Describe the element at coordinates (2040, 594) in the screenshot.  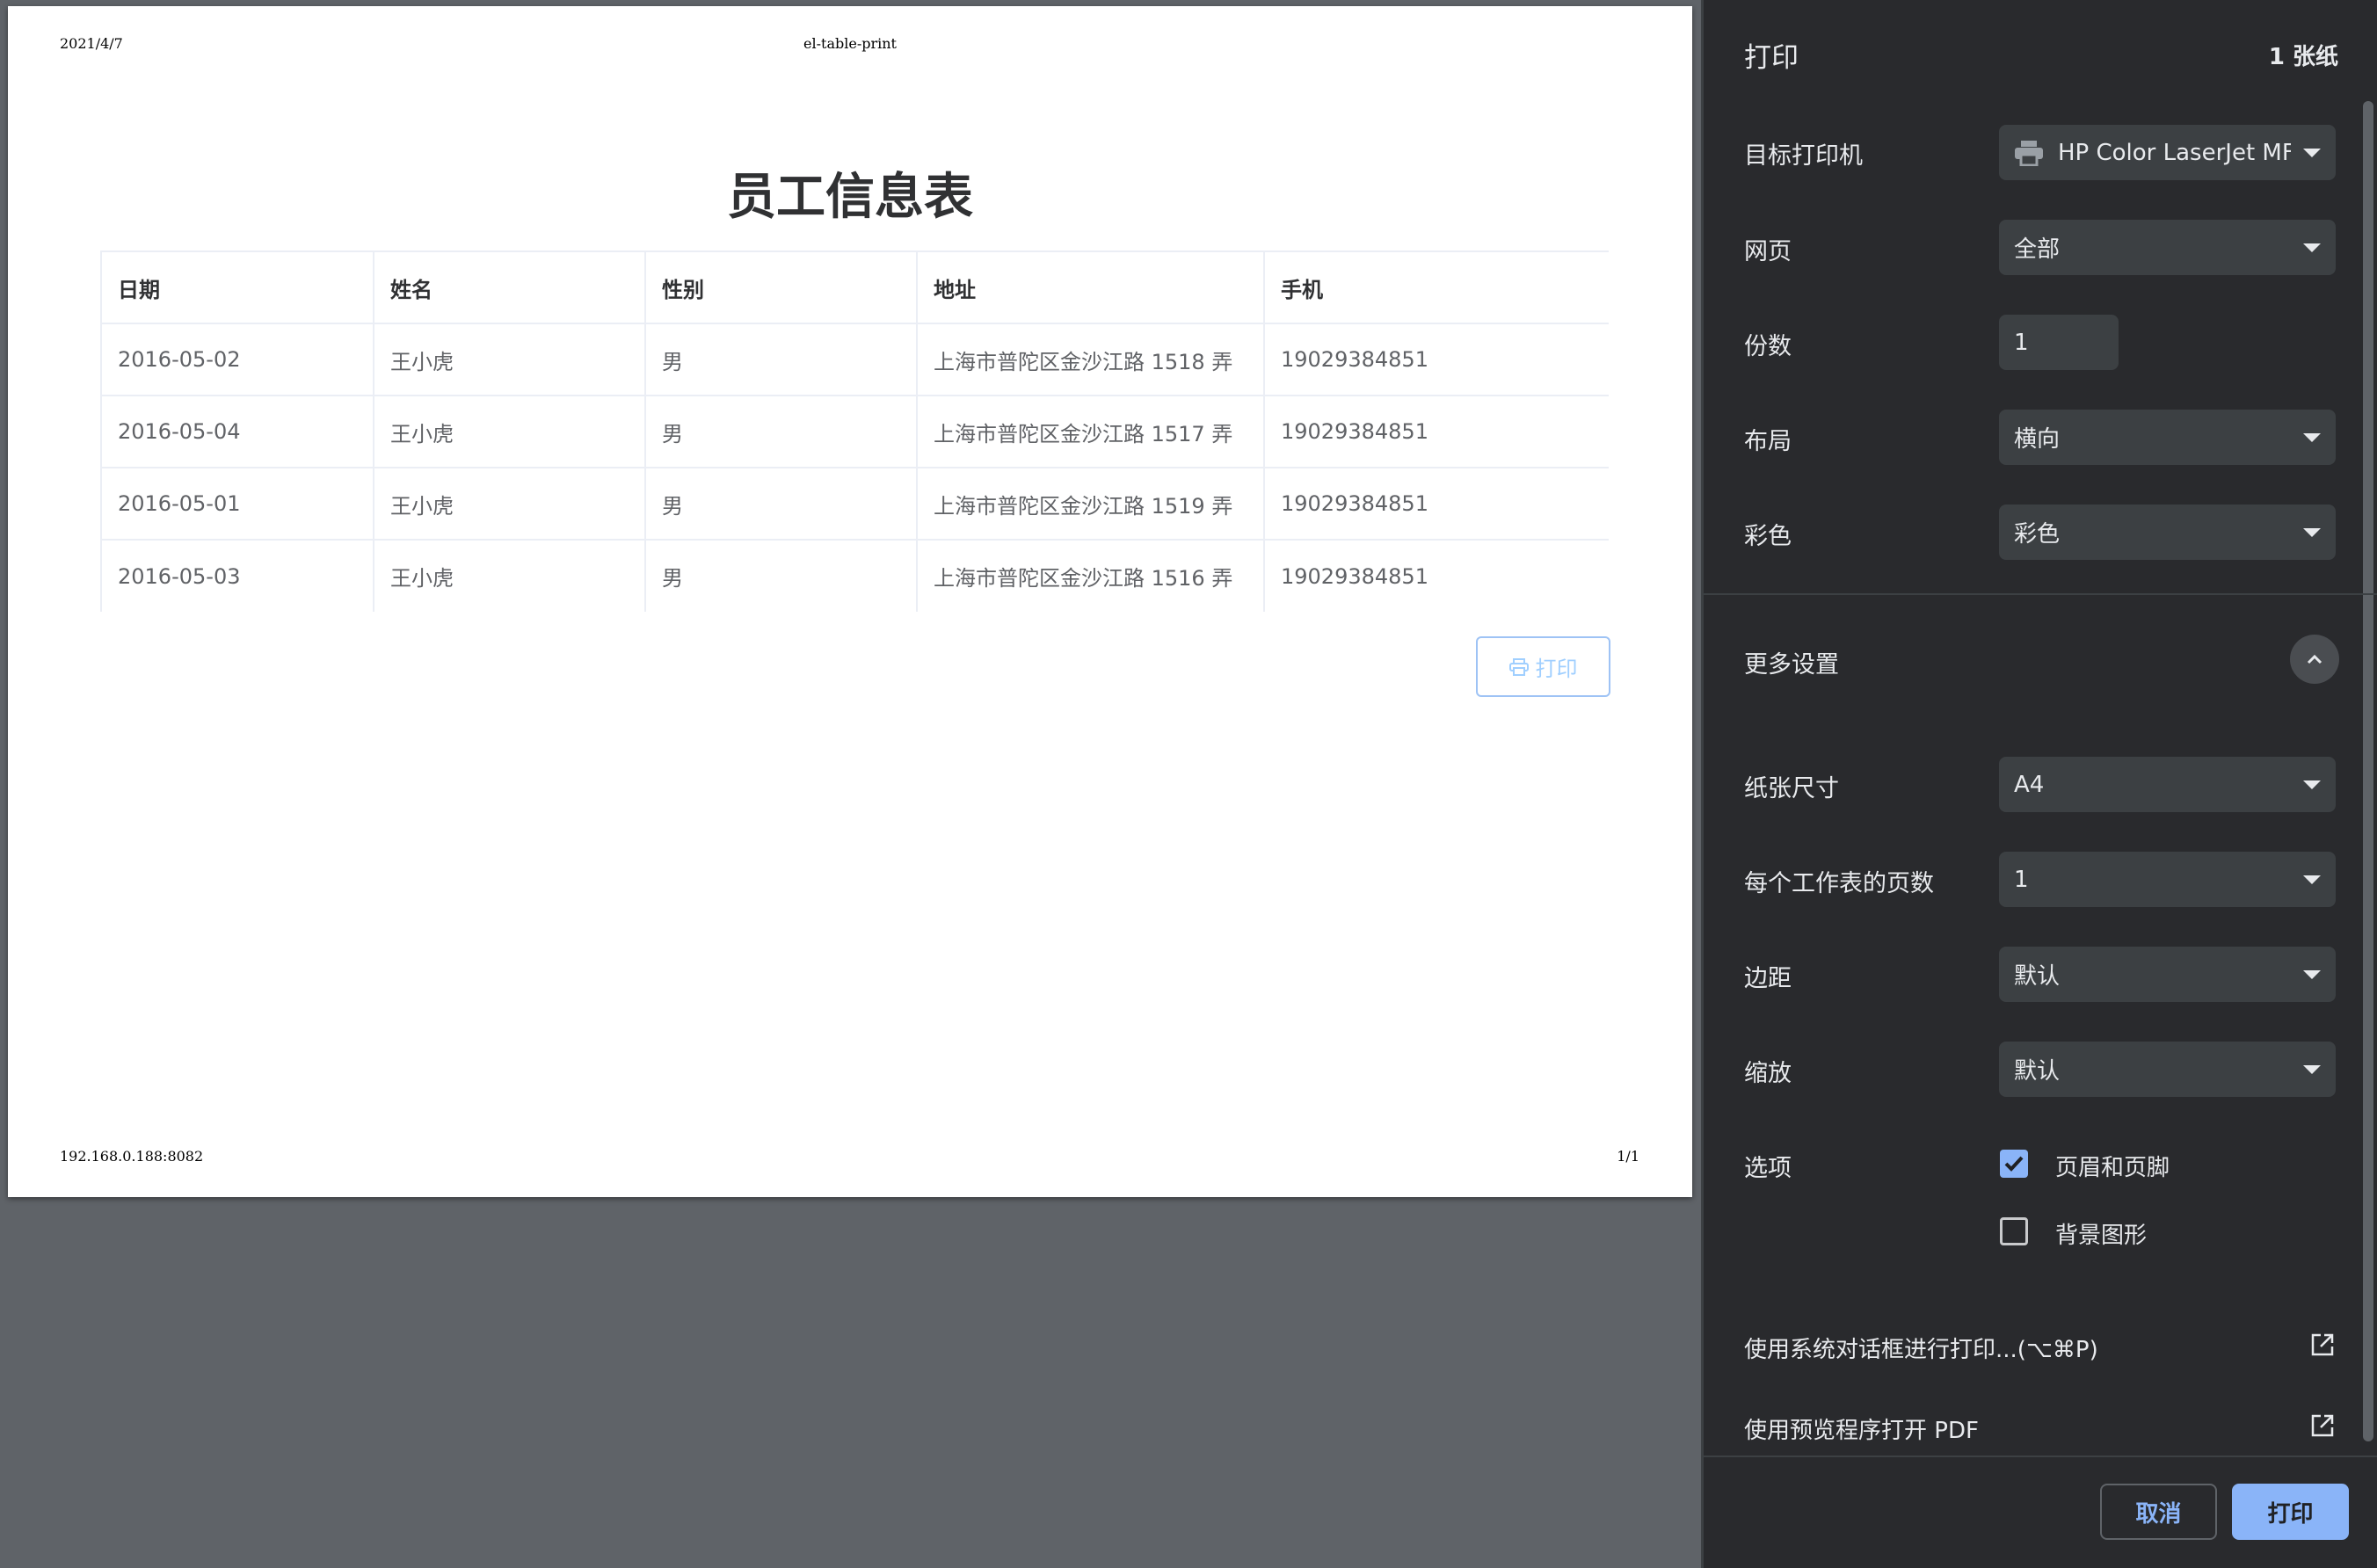
I see `section-divider` at that location.